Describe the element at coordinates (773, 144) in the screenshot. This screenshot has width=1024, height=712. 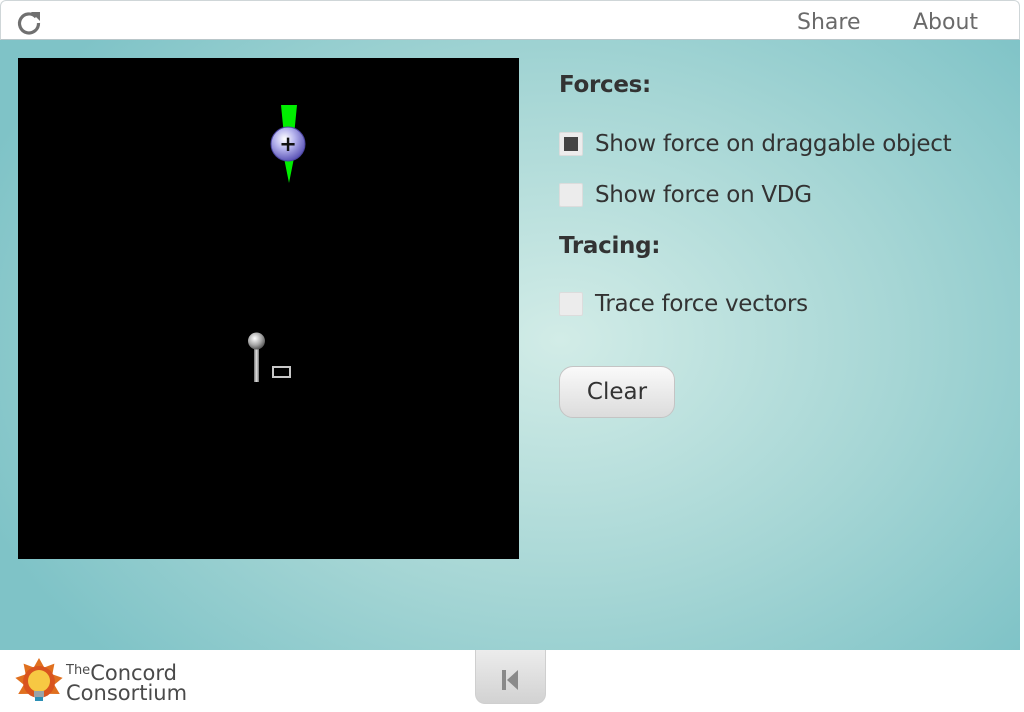
I see `show-force-draggable-label: Show force on draggable object` at that location.